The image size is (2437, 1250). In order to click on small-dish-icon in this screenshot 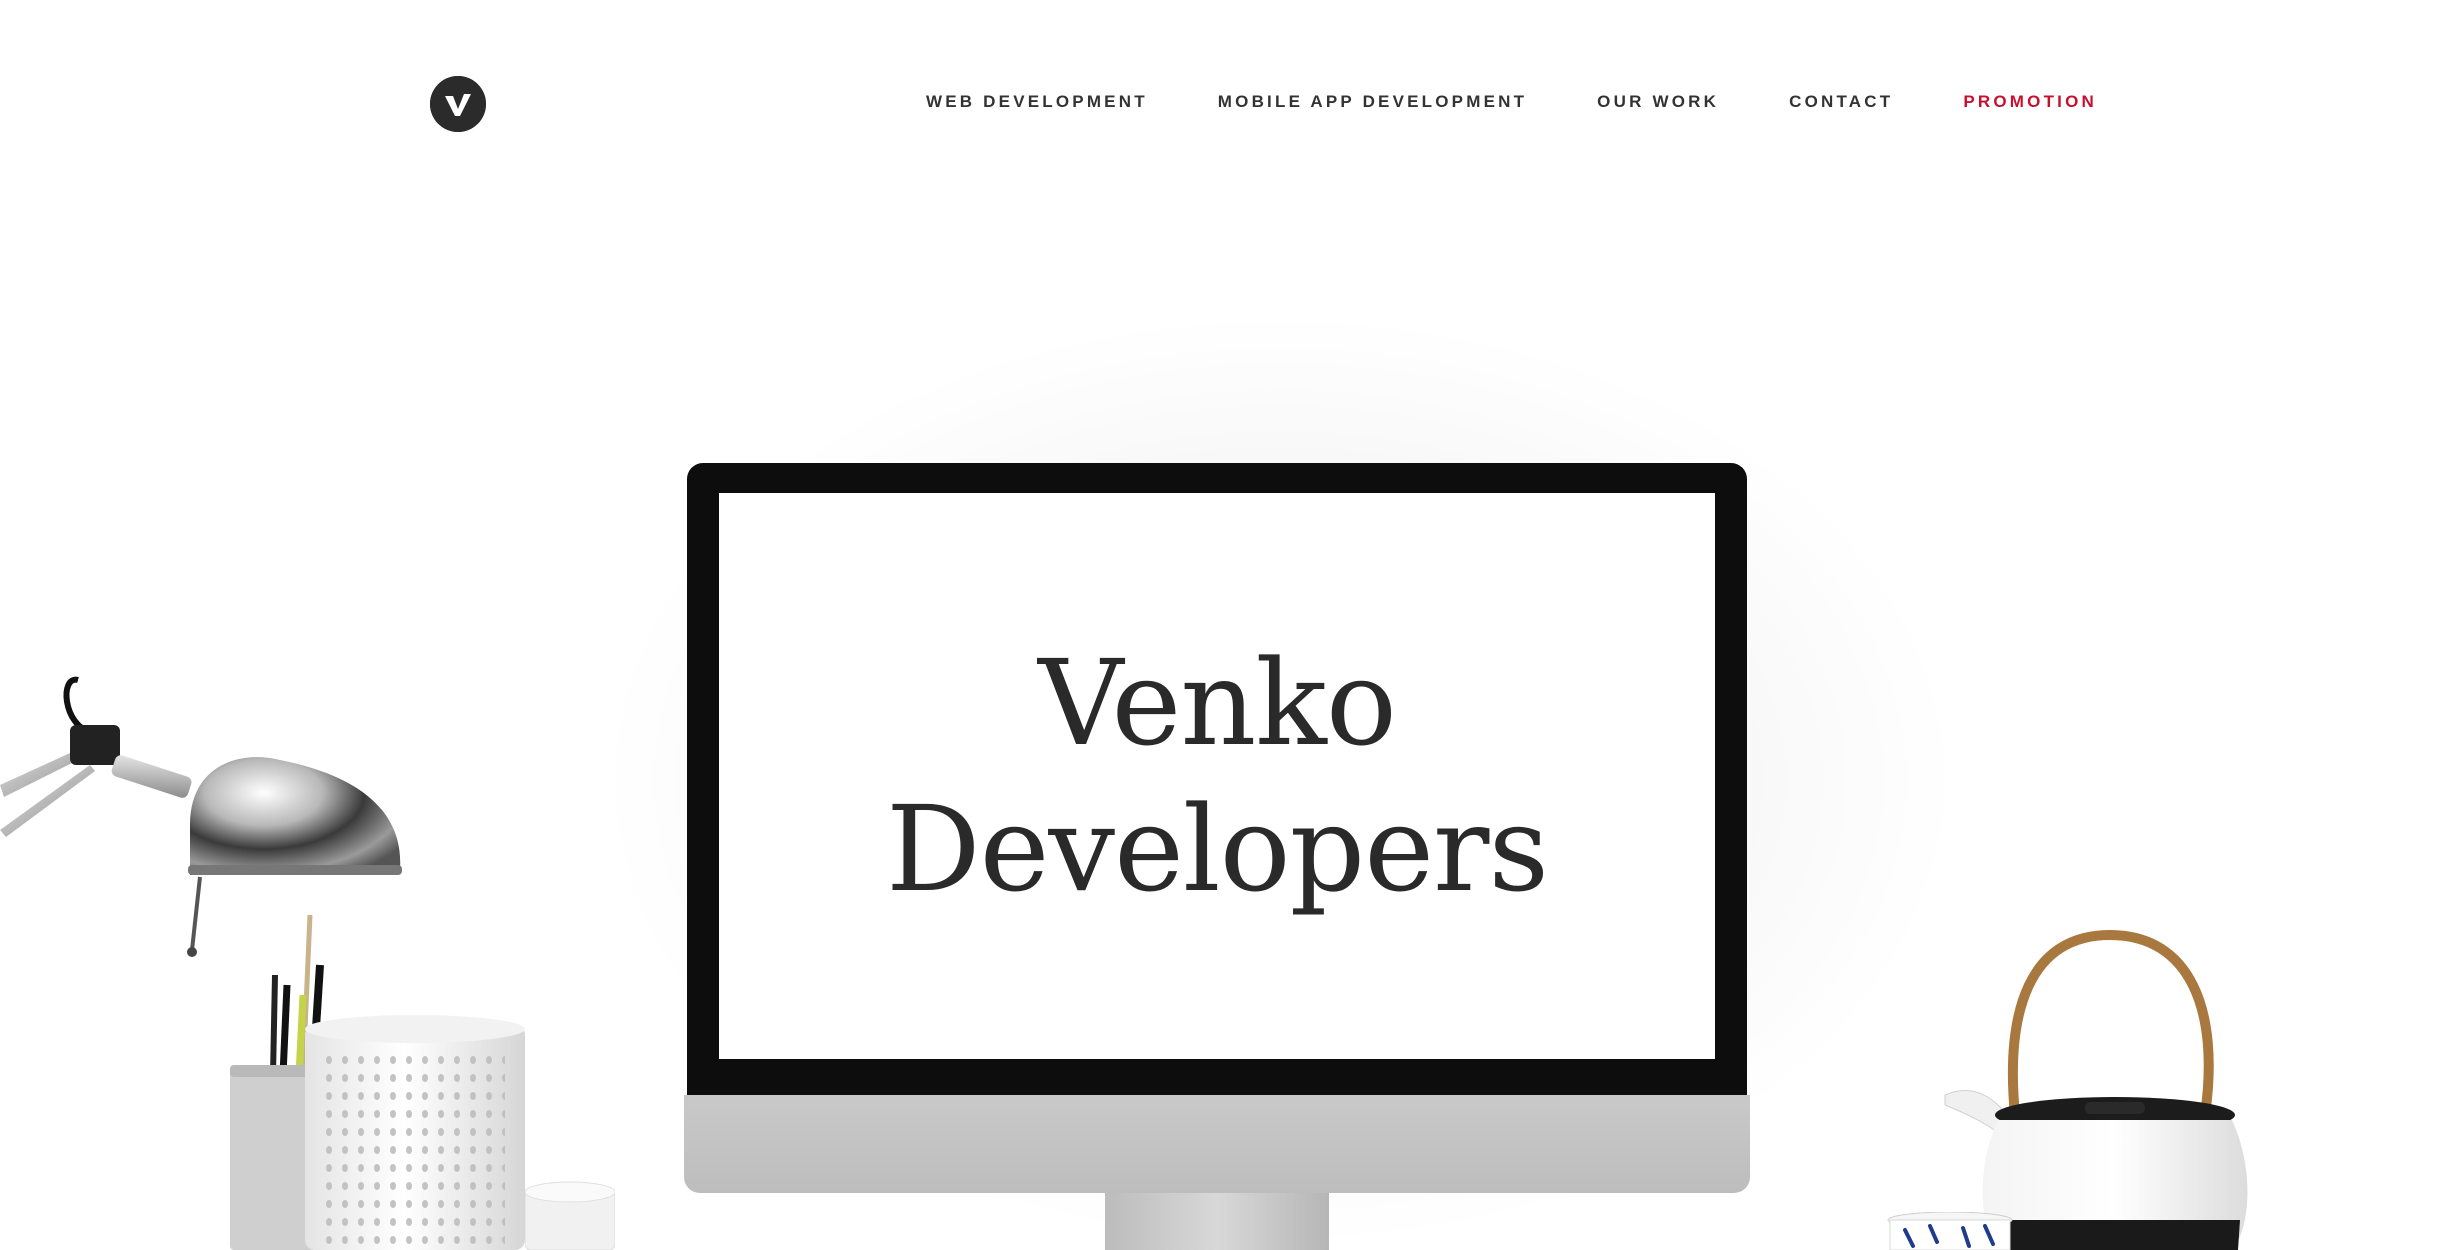, I will do `click(570, 1215)`.